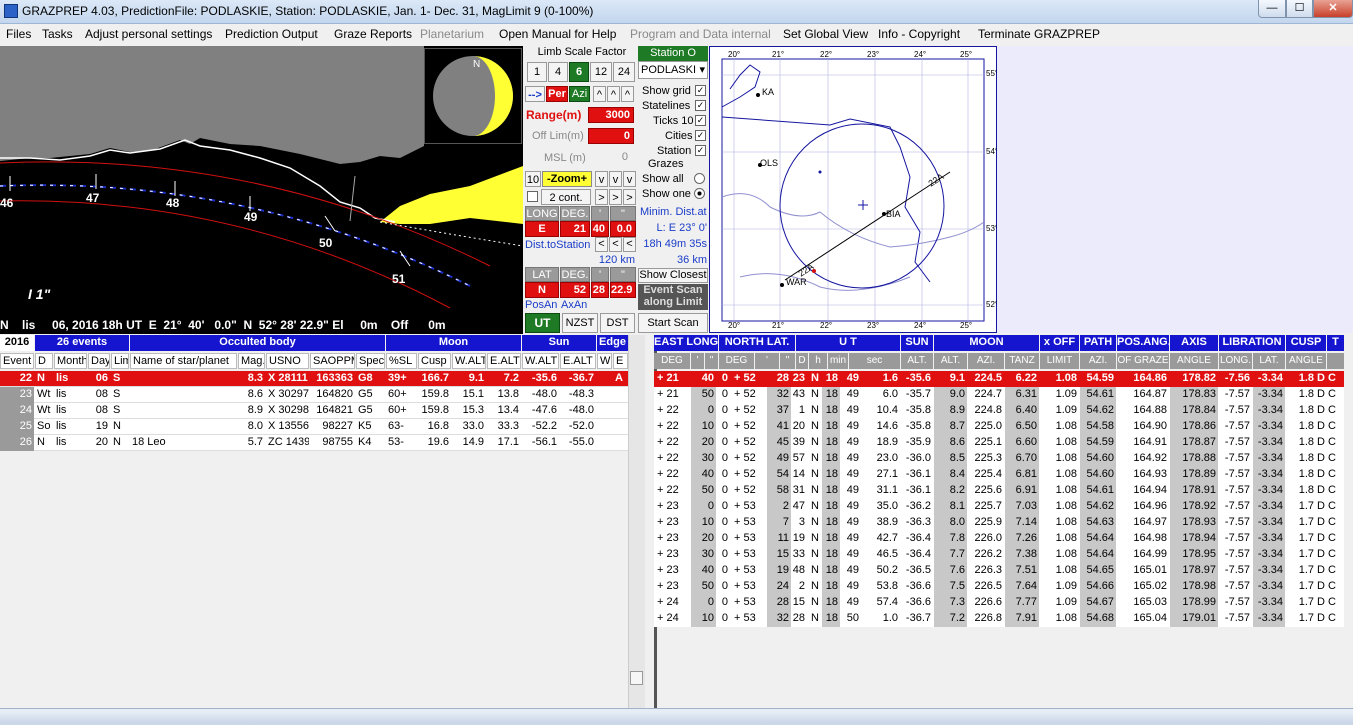 The image size is (1353, 725). What do you see at coordinates (537, 72) in the screenshot?
I see `scale-button-1: 1` at bounding box center [537, 72].